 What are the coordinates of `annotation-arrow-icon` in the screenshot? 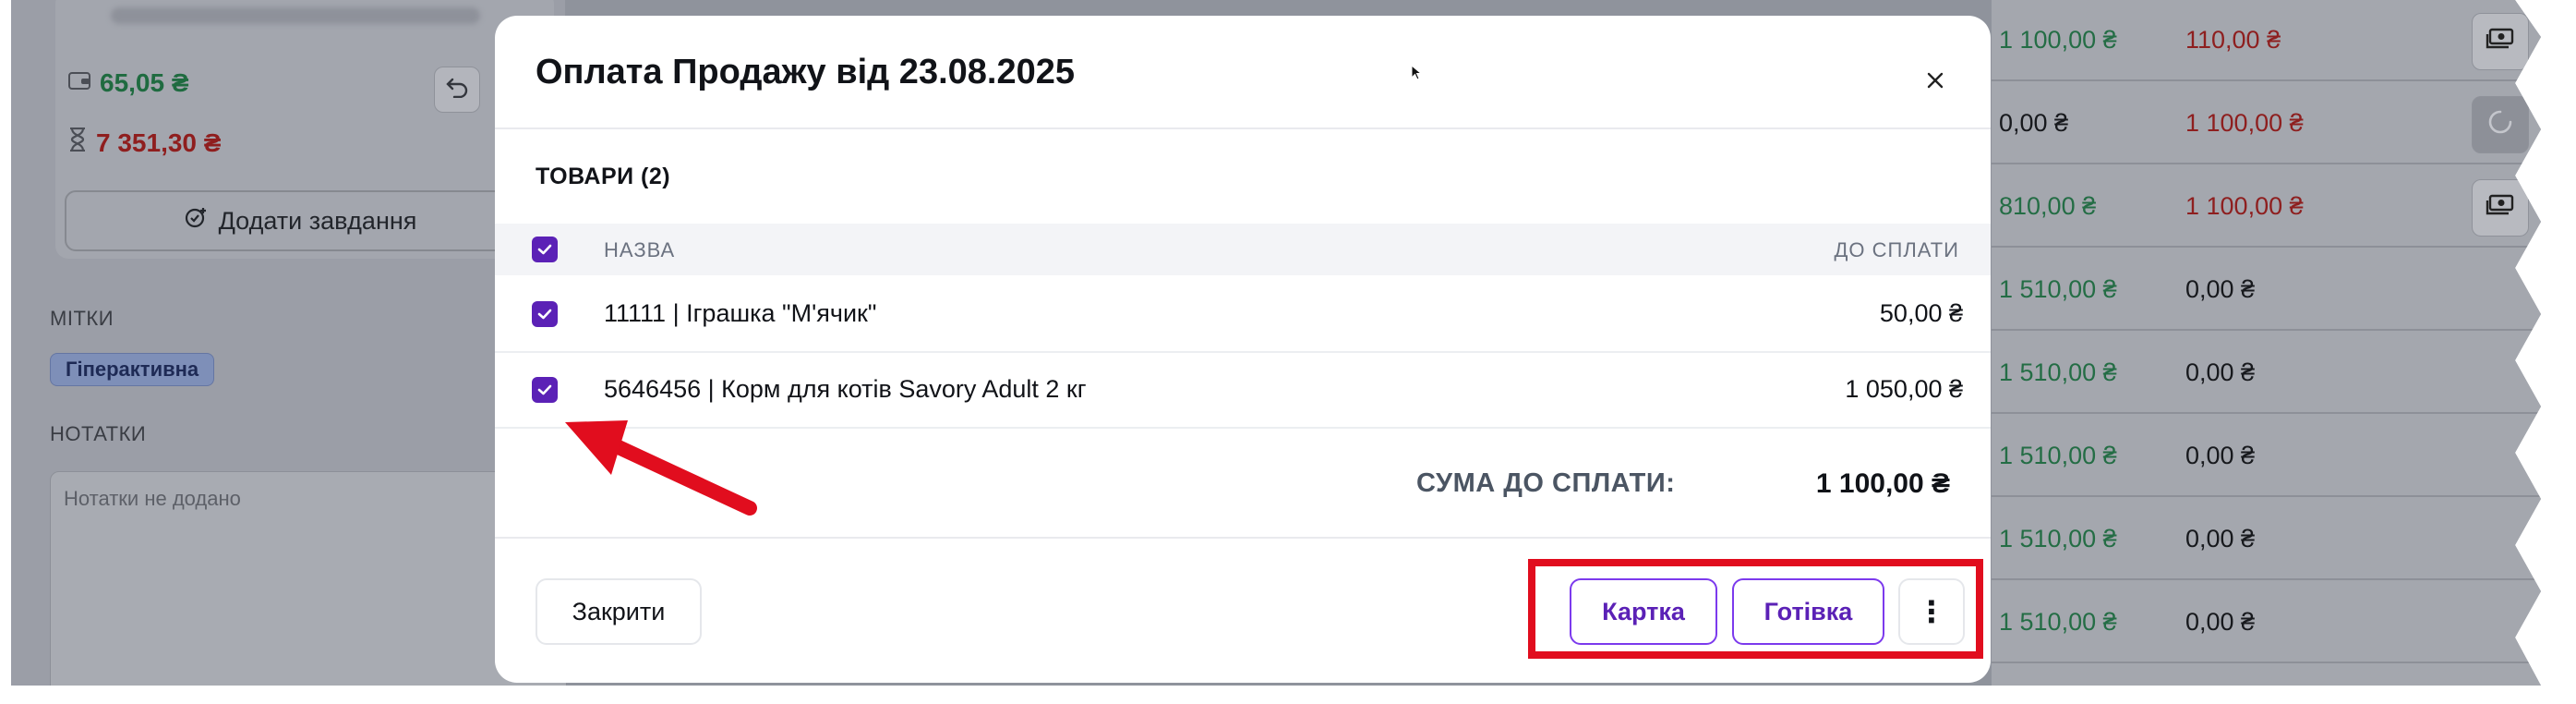 It's located at (661, 468).